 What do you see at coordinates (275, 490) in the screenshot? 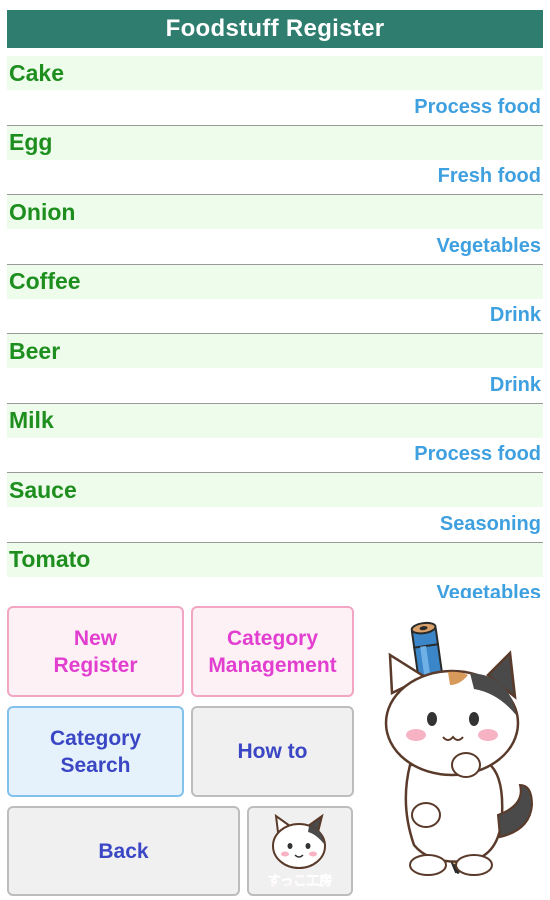
I see `item-name: Sauce` at bounding box center [275, 490].